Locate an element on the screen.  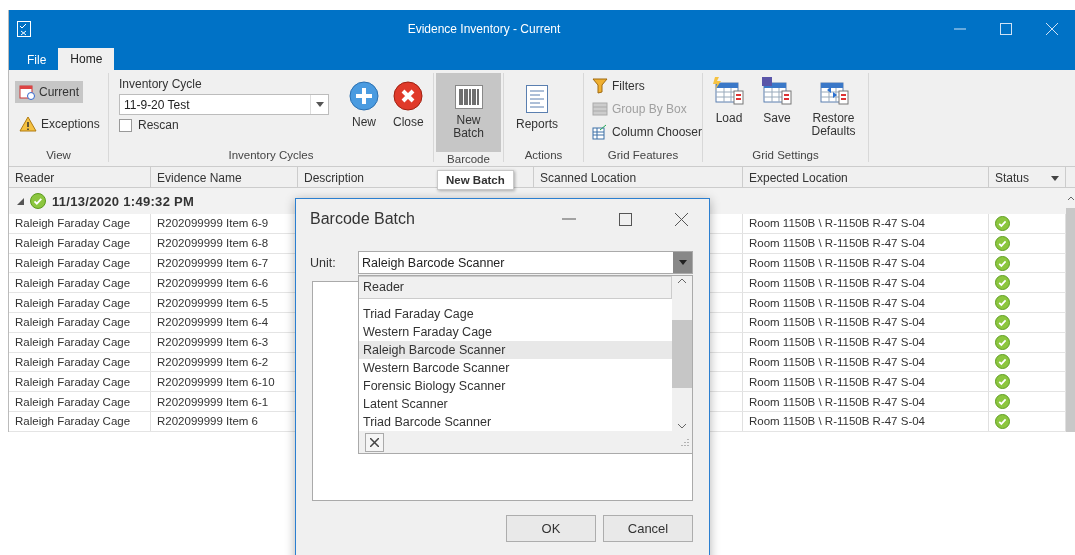
ribbon-tab: File is located at coordinates (37, 60).